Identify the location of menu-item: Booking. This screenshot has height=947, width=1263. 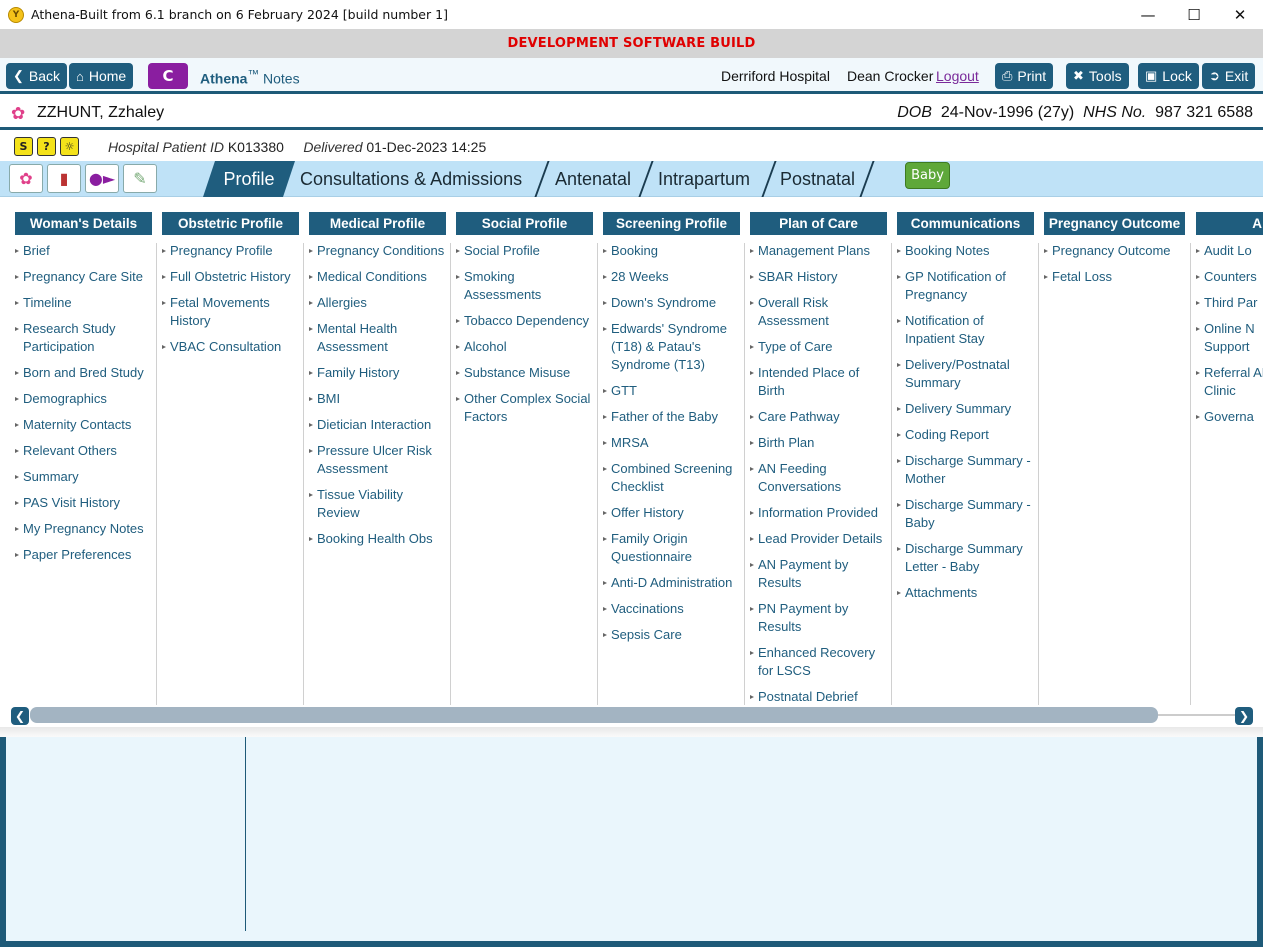
(671, 251).